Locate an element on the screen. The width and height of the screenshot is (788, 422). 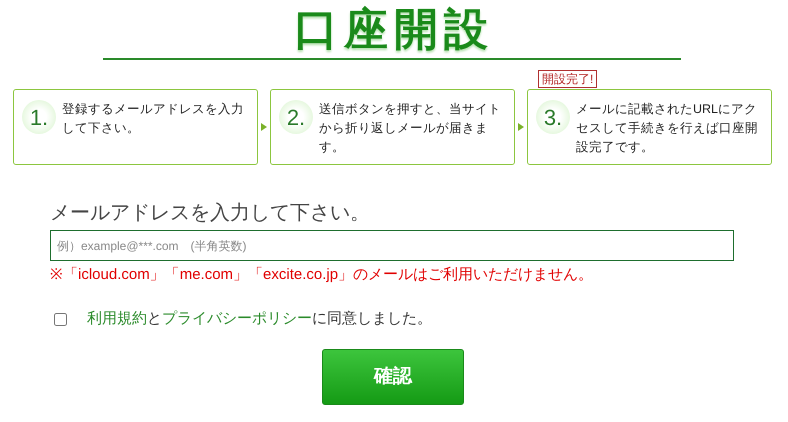
agreement-link: 利用規約 is located at coordinates (117, 318).